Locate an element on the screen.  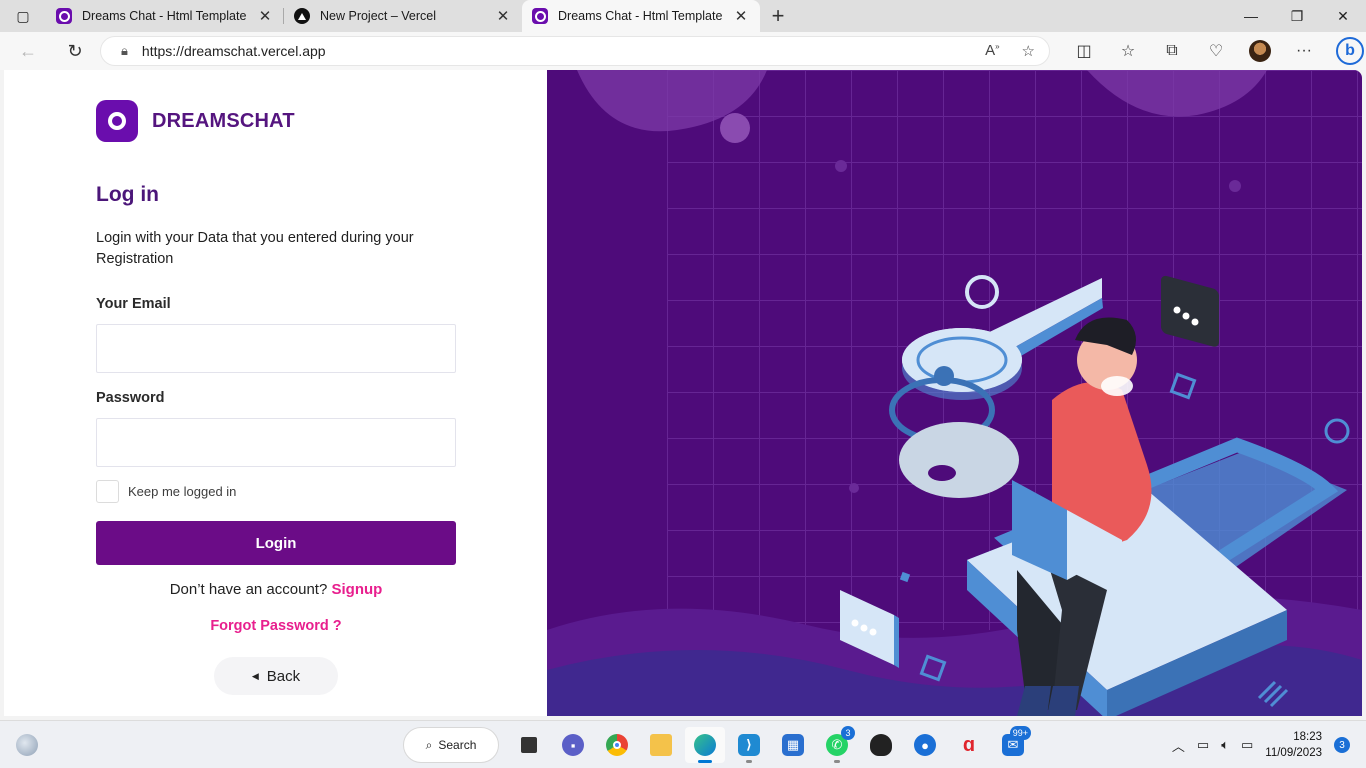
login-button: Login is located at coordinates (276, 543).